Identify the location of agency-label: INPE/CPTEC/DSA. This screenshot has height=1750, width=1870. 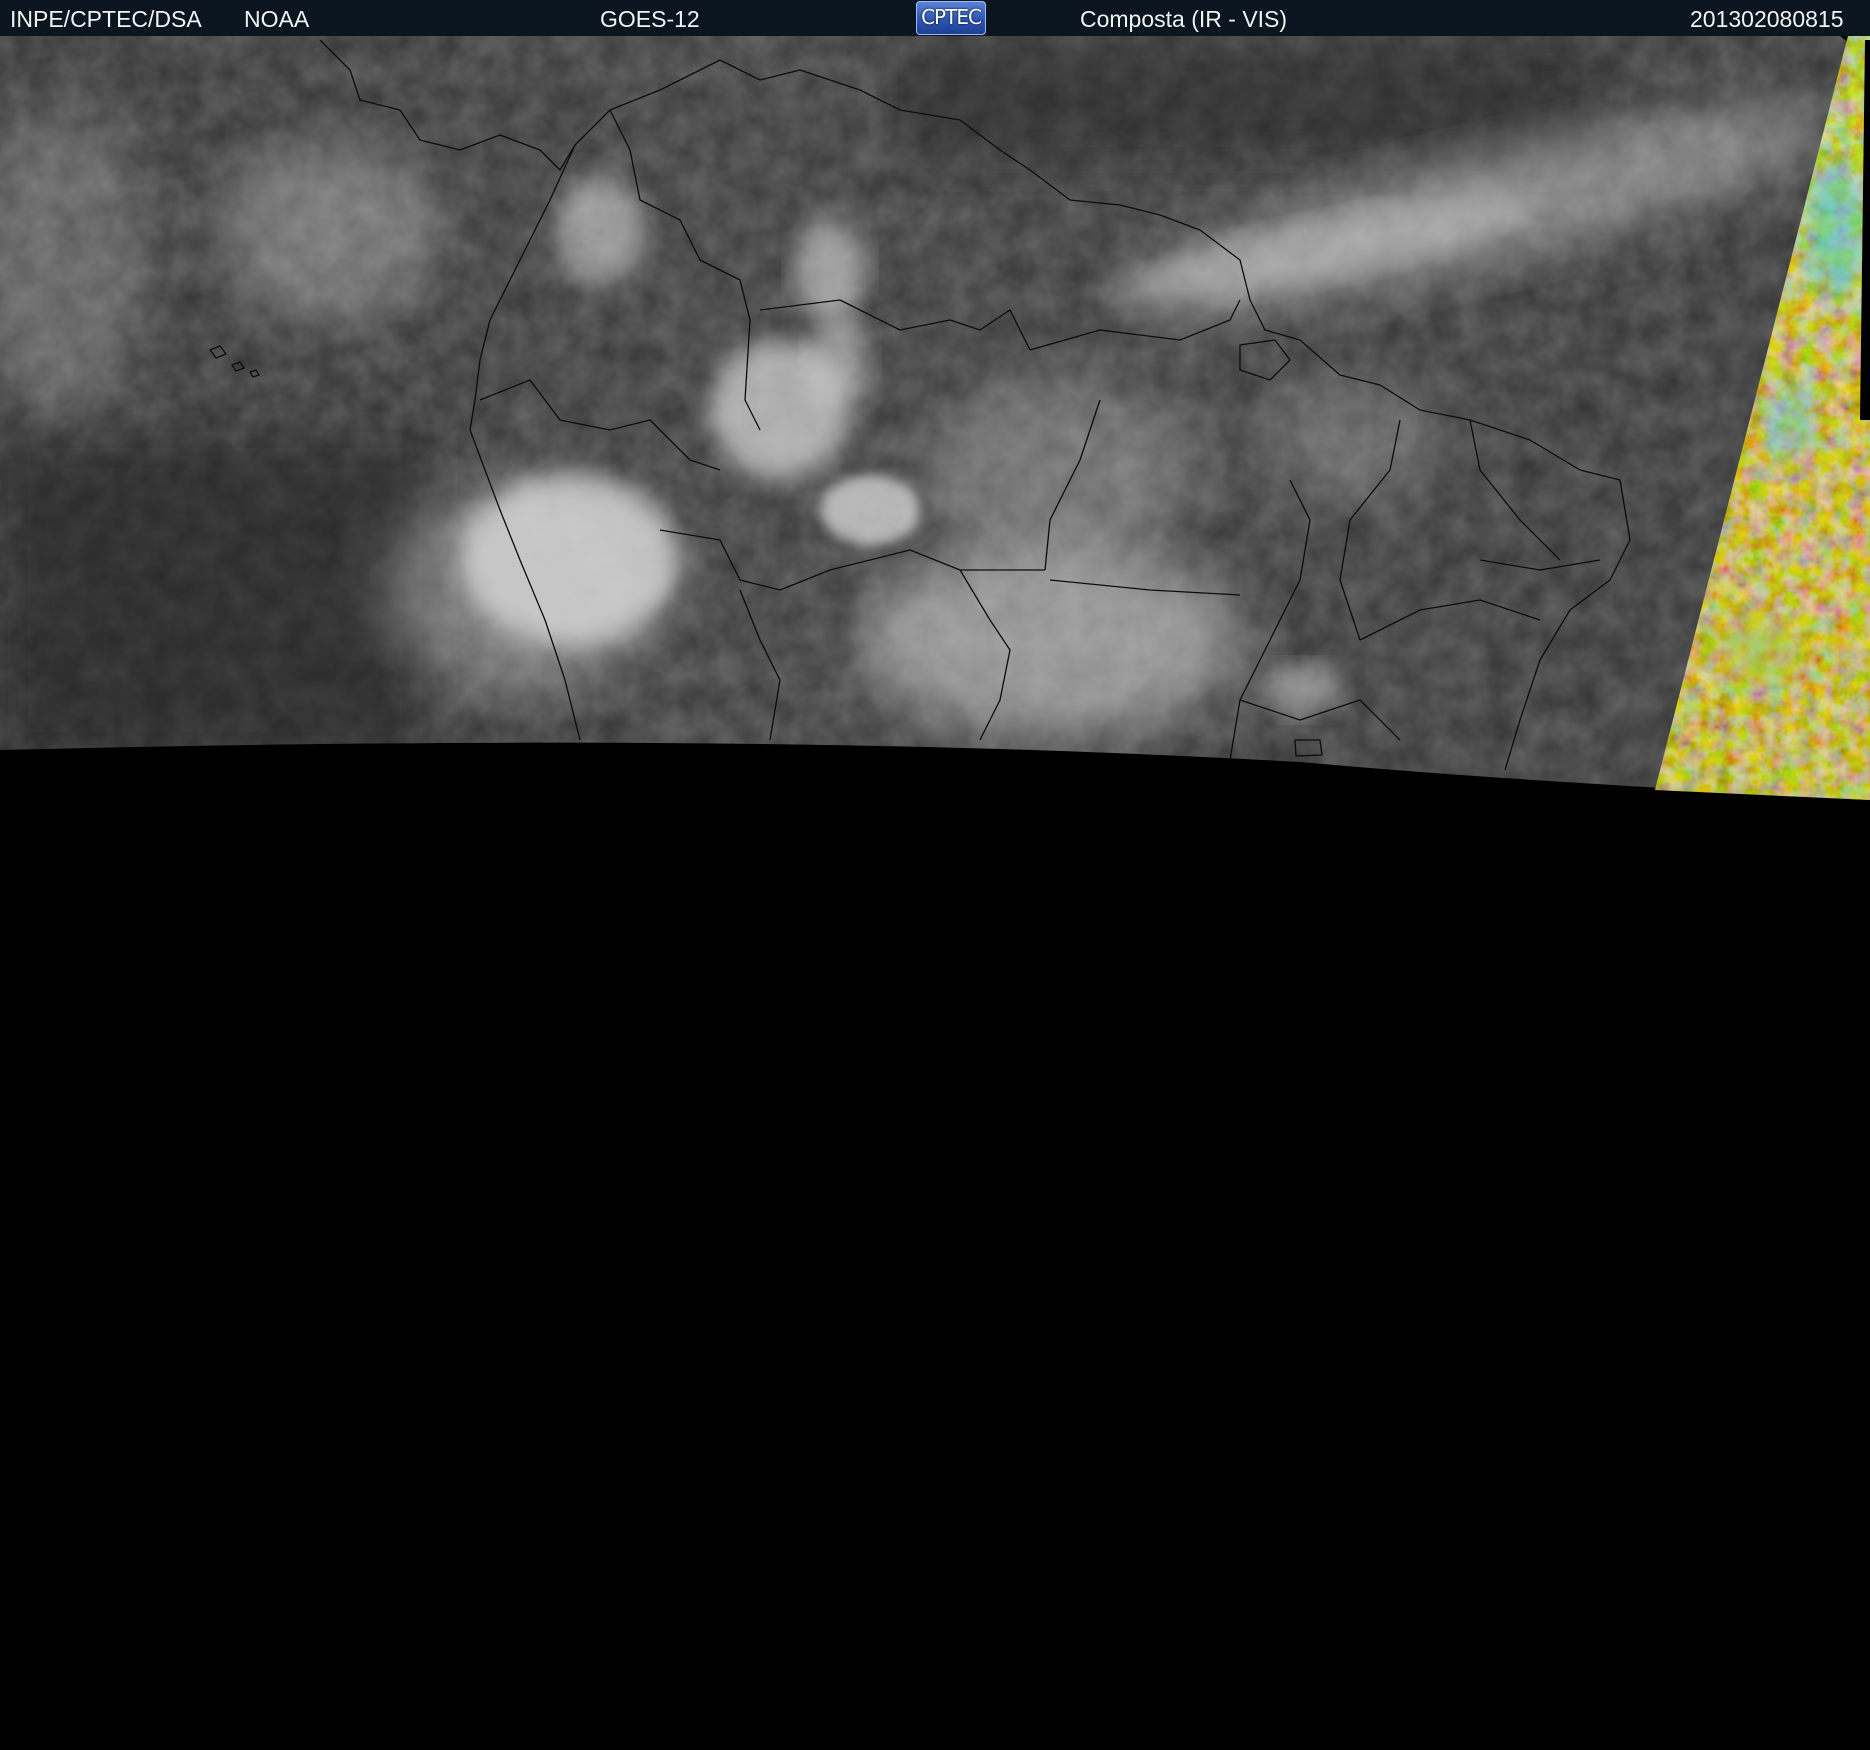
(106, 19).